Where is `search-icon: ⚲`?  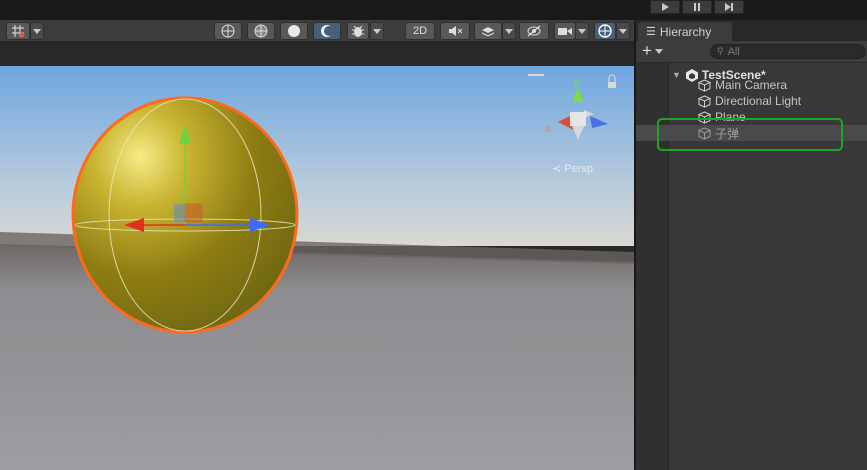
search-icon: ⚲ is located at coordinates (720, 51).